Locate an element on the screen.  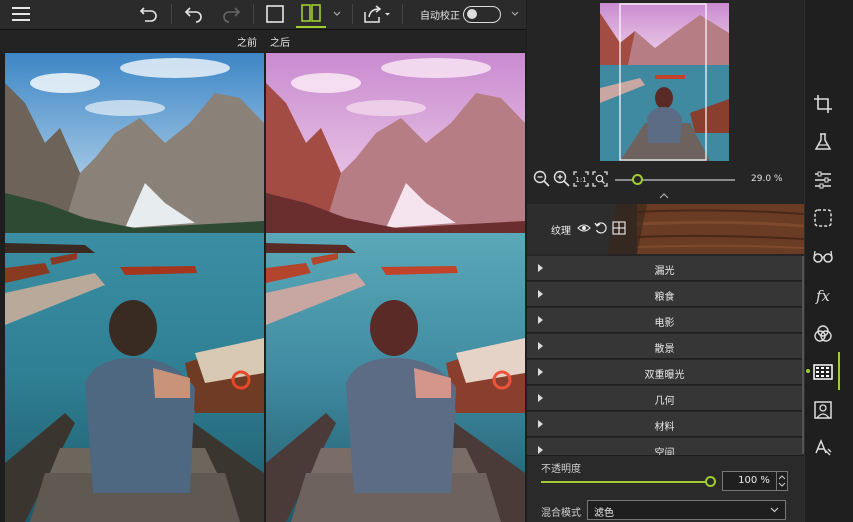
glasses-icon is located at coordinates (823, 256).